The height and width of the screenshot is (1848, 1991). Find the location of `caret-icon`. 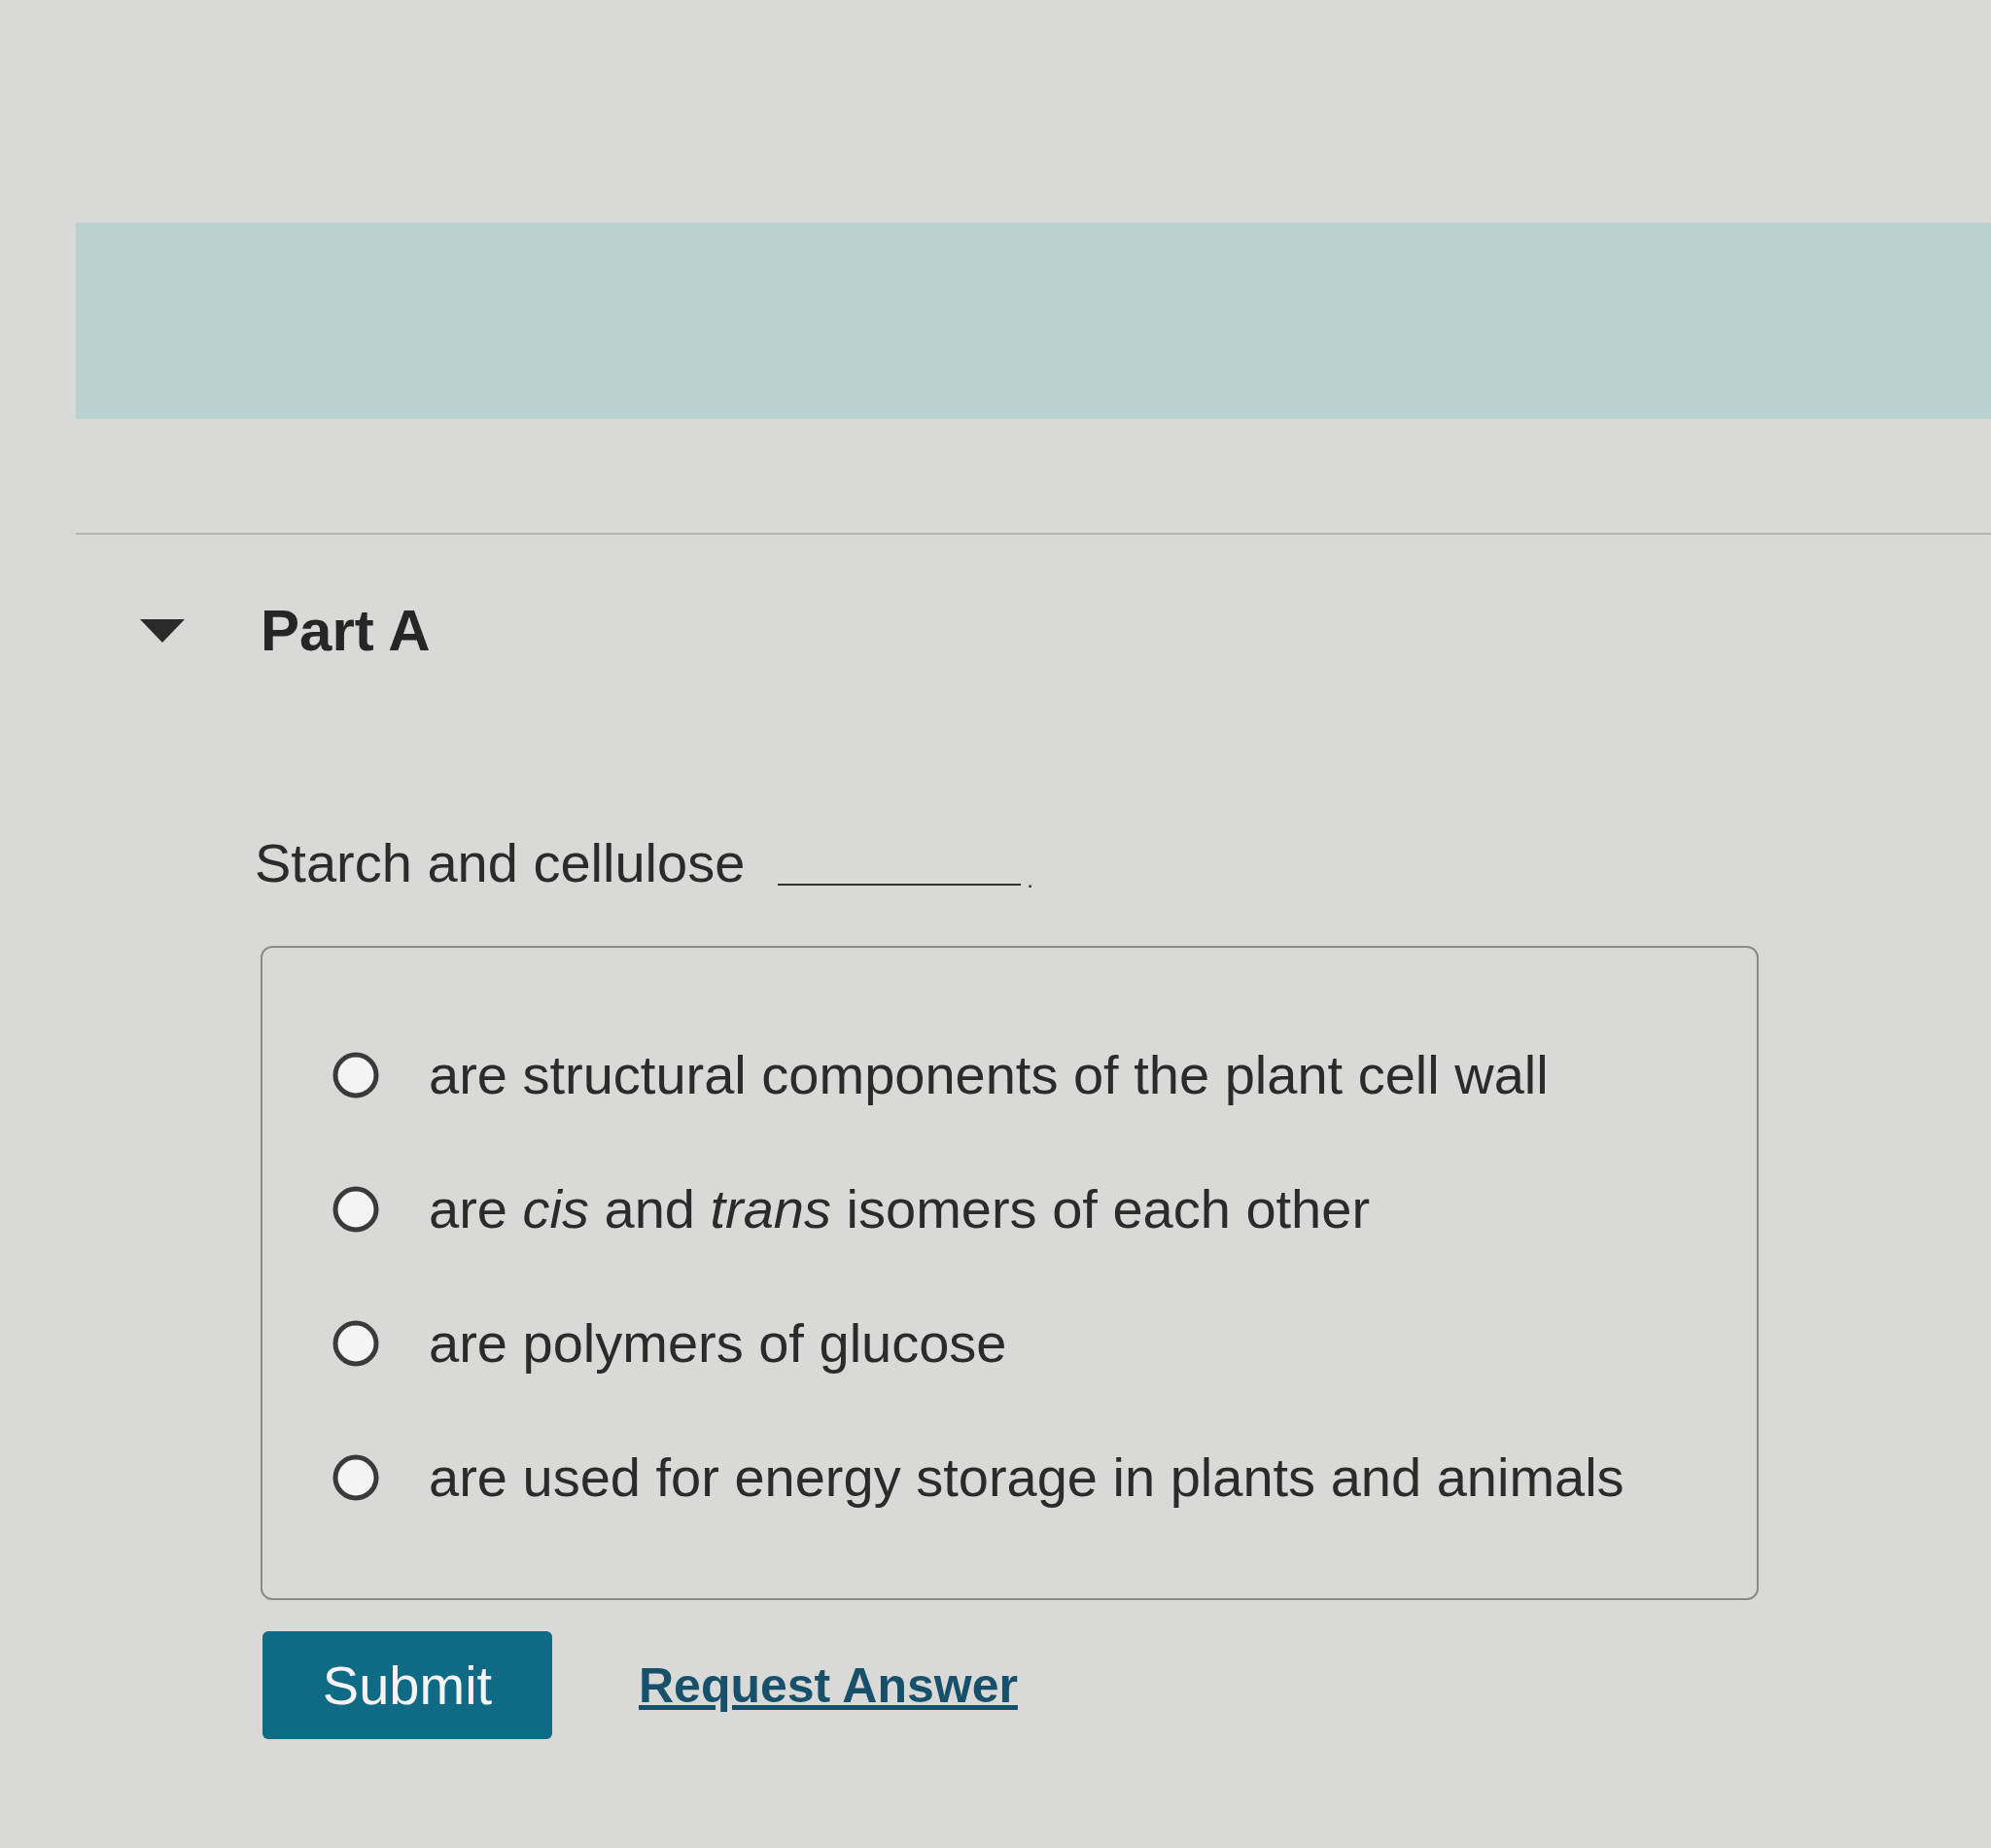

caret-icon is located at coordinates (163, 631).